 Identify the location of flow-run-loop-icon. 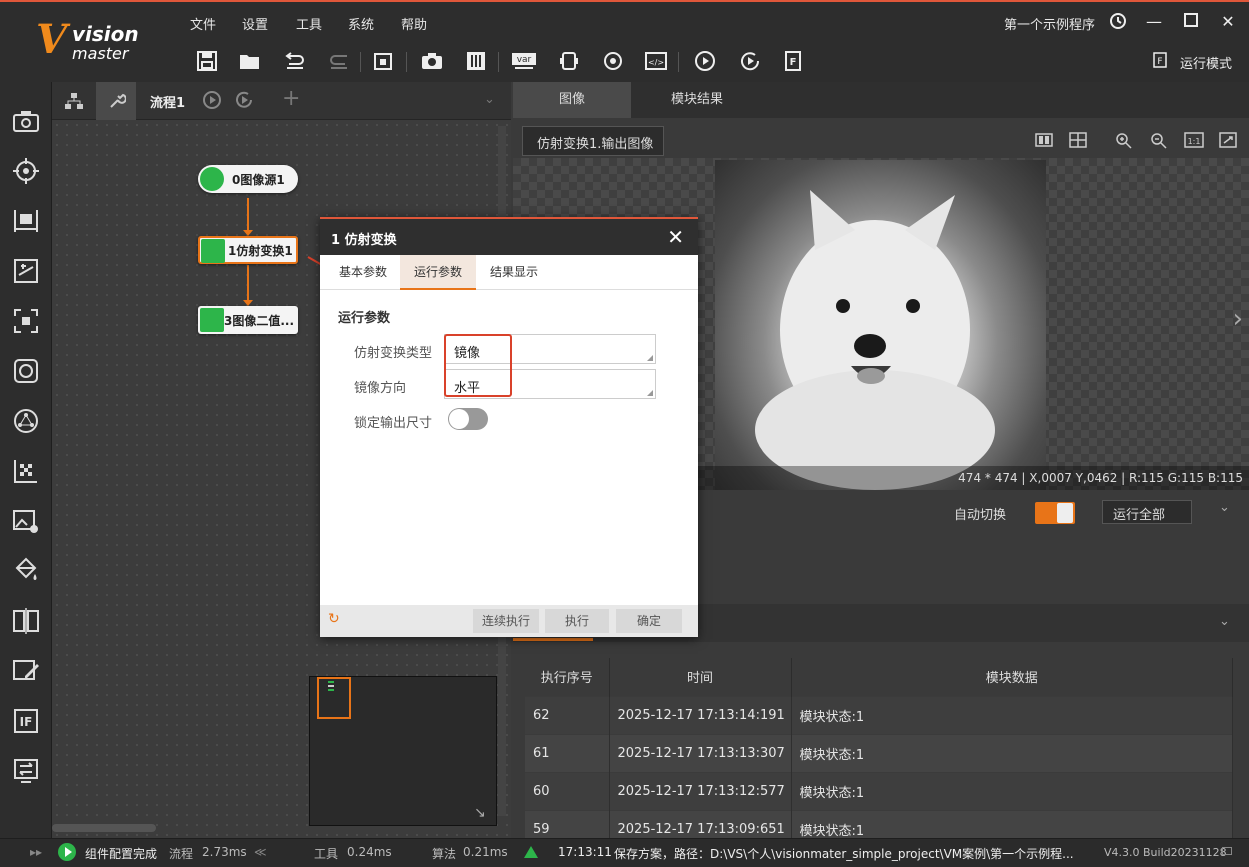
(244, 102).